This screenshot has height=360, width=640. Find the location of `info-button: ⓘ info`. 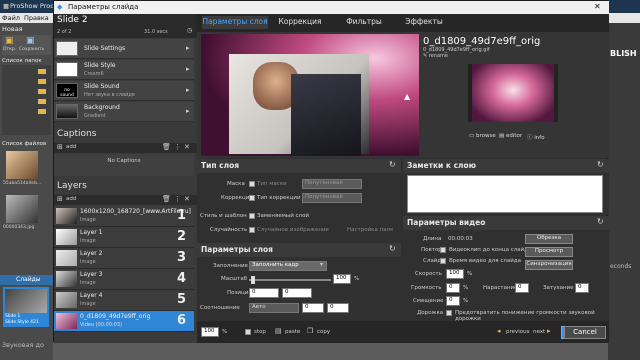

info-button: ⓘ info is located at coordinates (536, 137).